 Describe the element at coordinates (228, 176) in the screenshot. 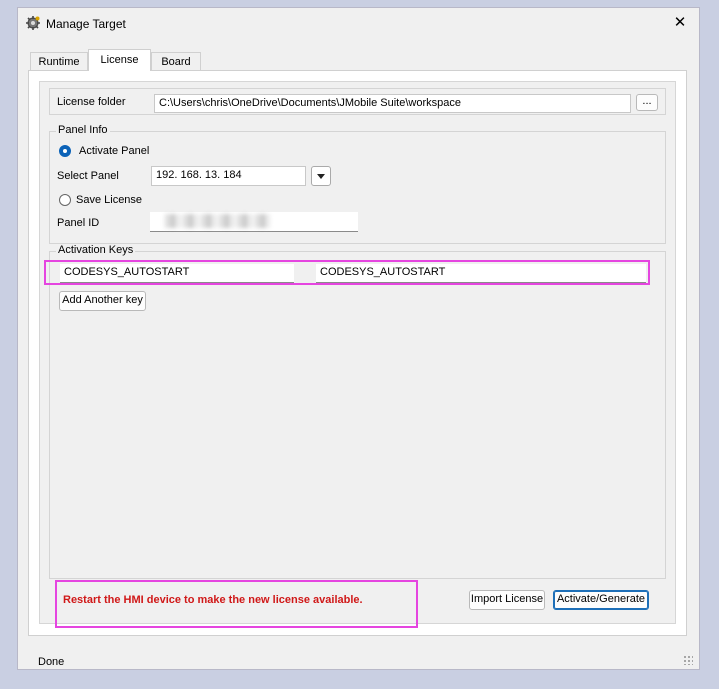

I see `select-panel-input: 192. 168. 13. 184` at that location.